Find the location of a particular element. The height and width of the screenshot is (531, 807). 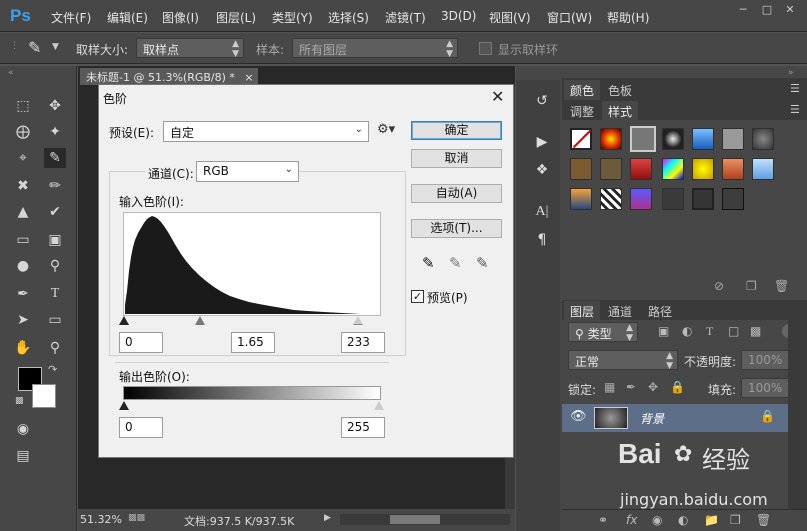

swap-colors-icon: ↷ is located at coordinates (52, 369).